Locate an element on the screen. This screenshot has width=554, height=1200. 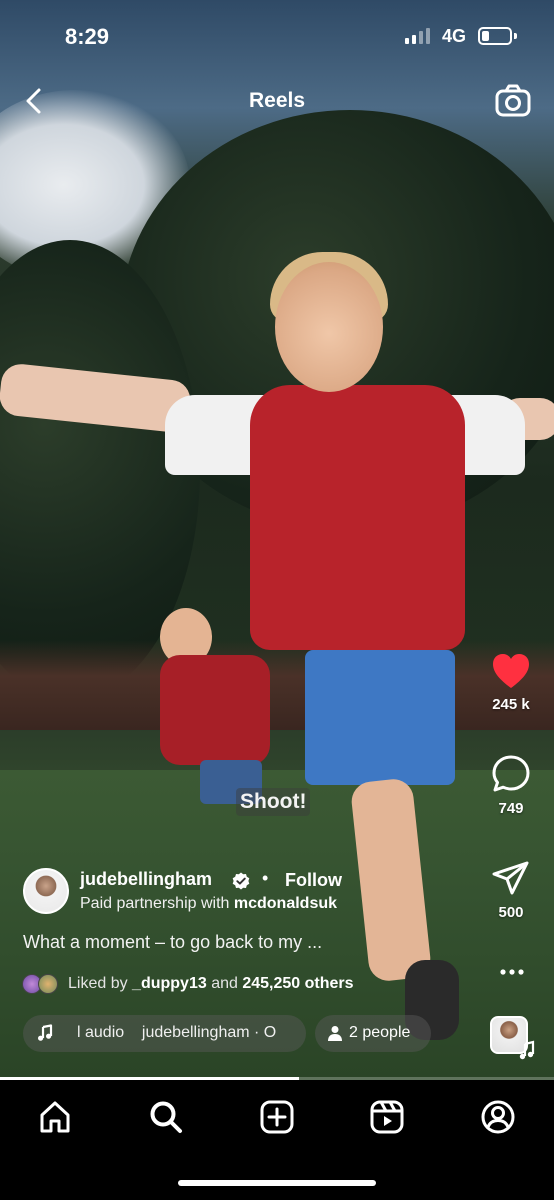
tagged-people-pill: 2 people is located at coordinates (373, 1033).